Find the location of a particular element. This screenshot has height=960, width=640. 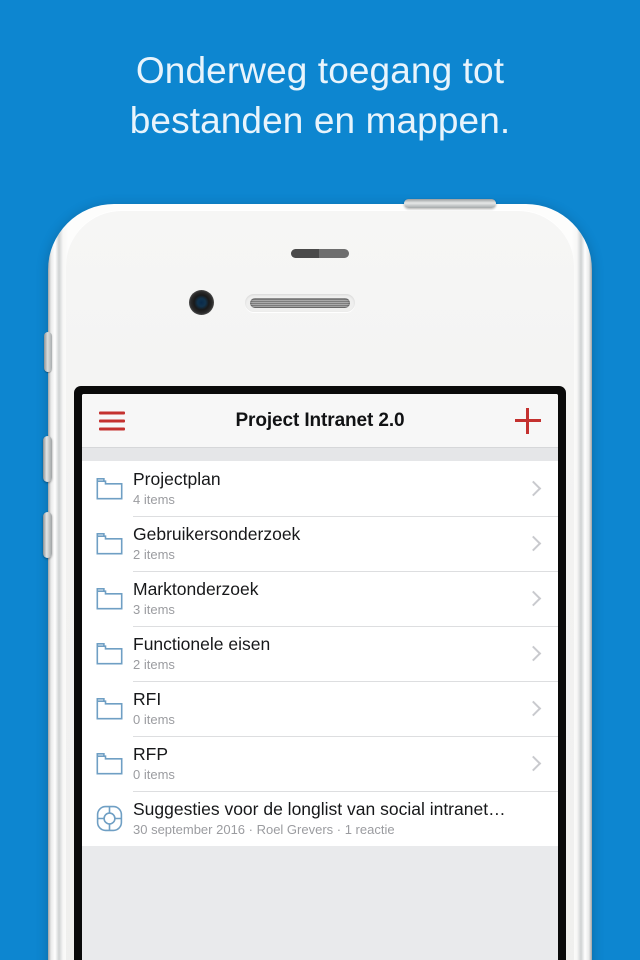

headline-line-2: bestanden en mappen. is located at coordinates (320, 120).